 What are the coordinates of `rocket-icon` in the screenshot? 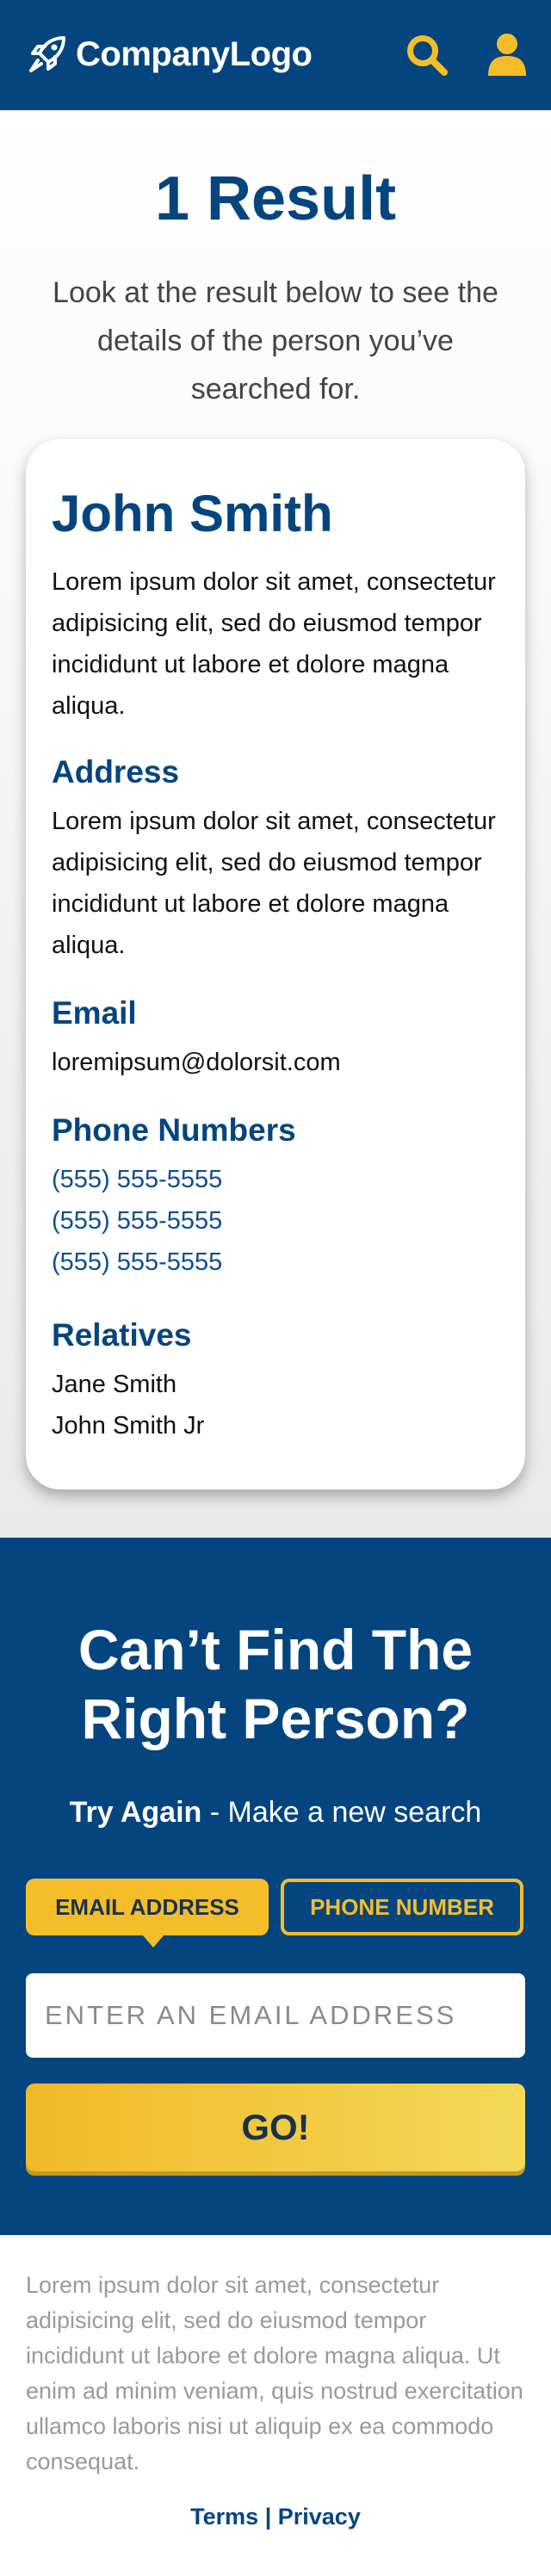 It's located at (47, 54).